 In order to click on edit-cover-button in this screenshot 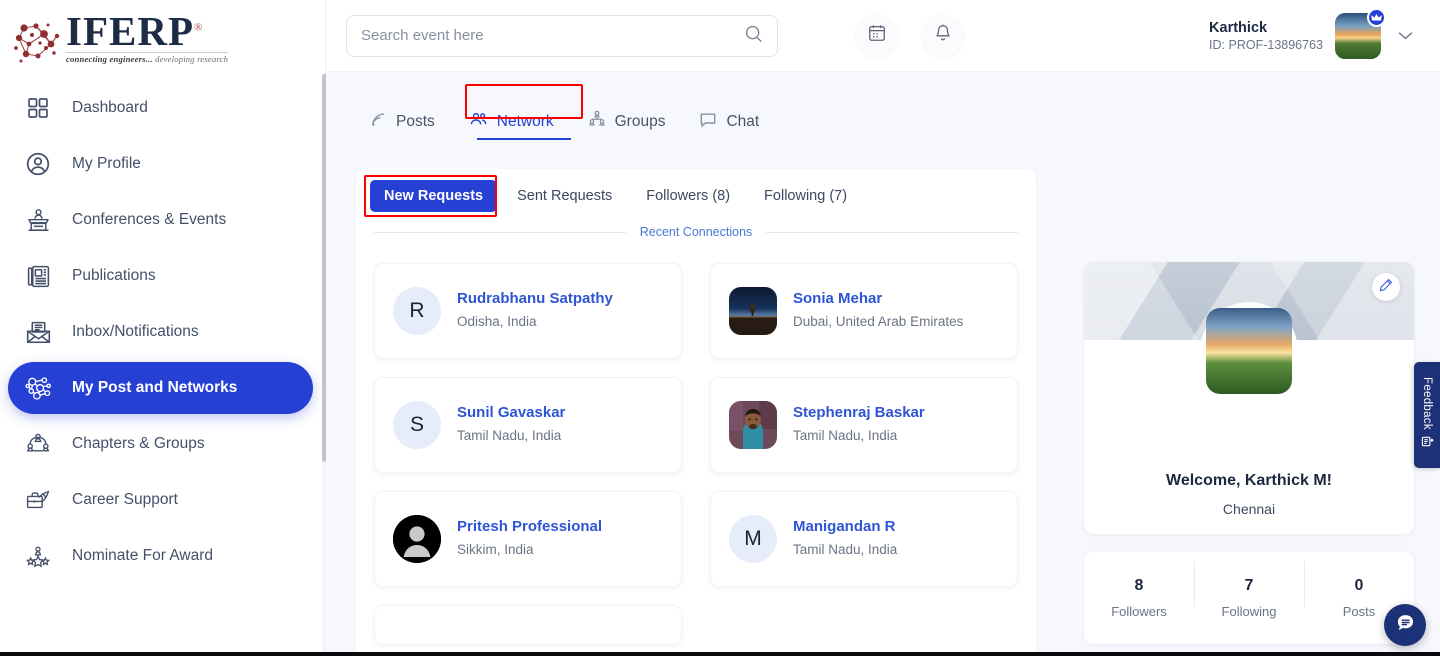, I will do `click(1386, 287)`.